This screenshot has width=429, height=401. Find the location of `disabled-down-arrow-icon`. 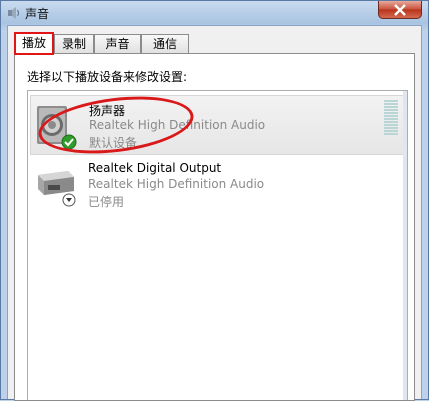

disabled-down-arrow-icon is located at coordinates (69, 201).